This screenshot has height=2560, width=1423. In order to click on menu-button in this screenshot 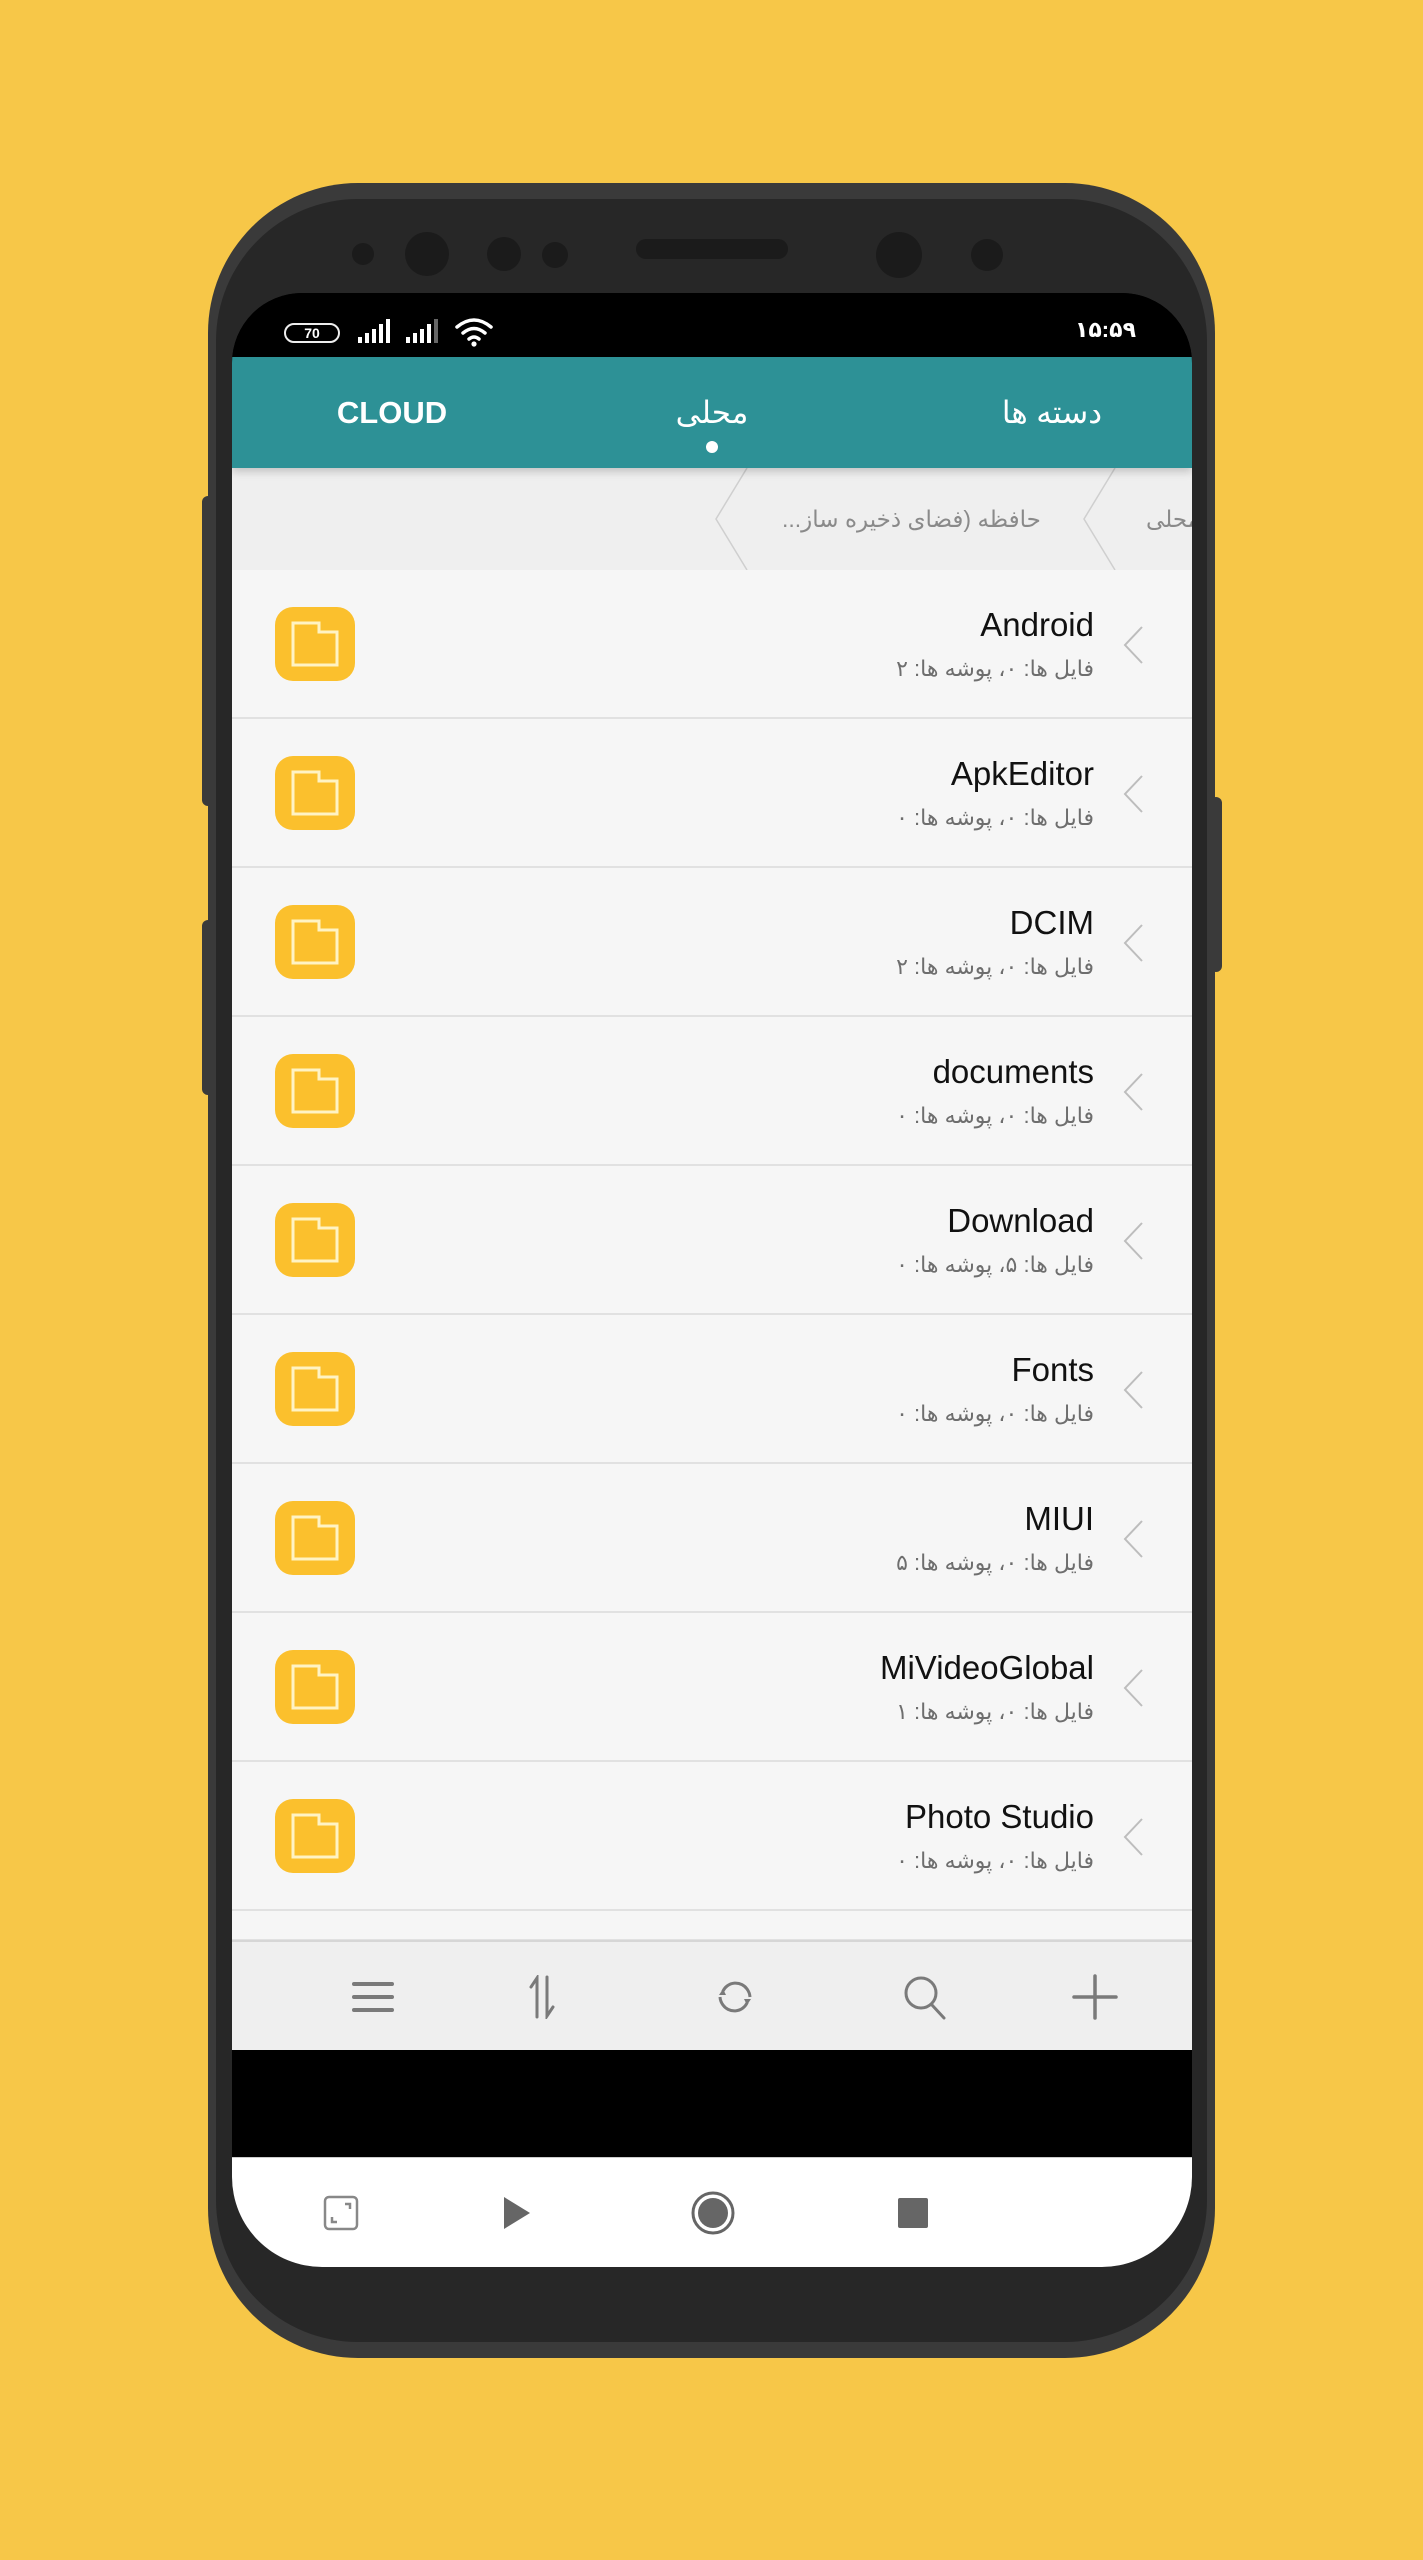, I will do `click(373, 1997)`.